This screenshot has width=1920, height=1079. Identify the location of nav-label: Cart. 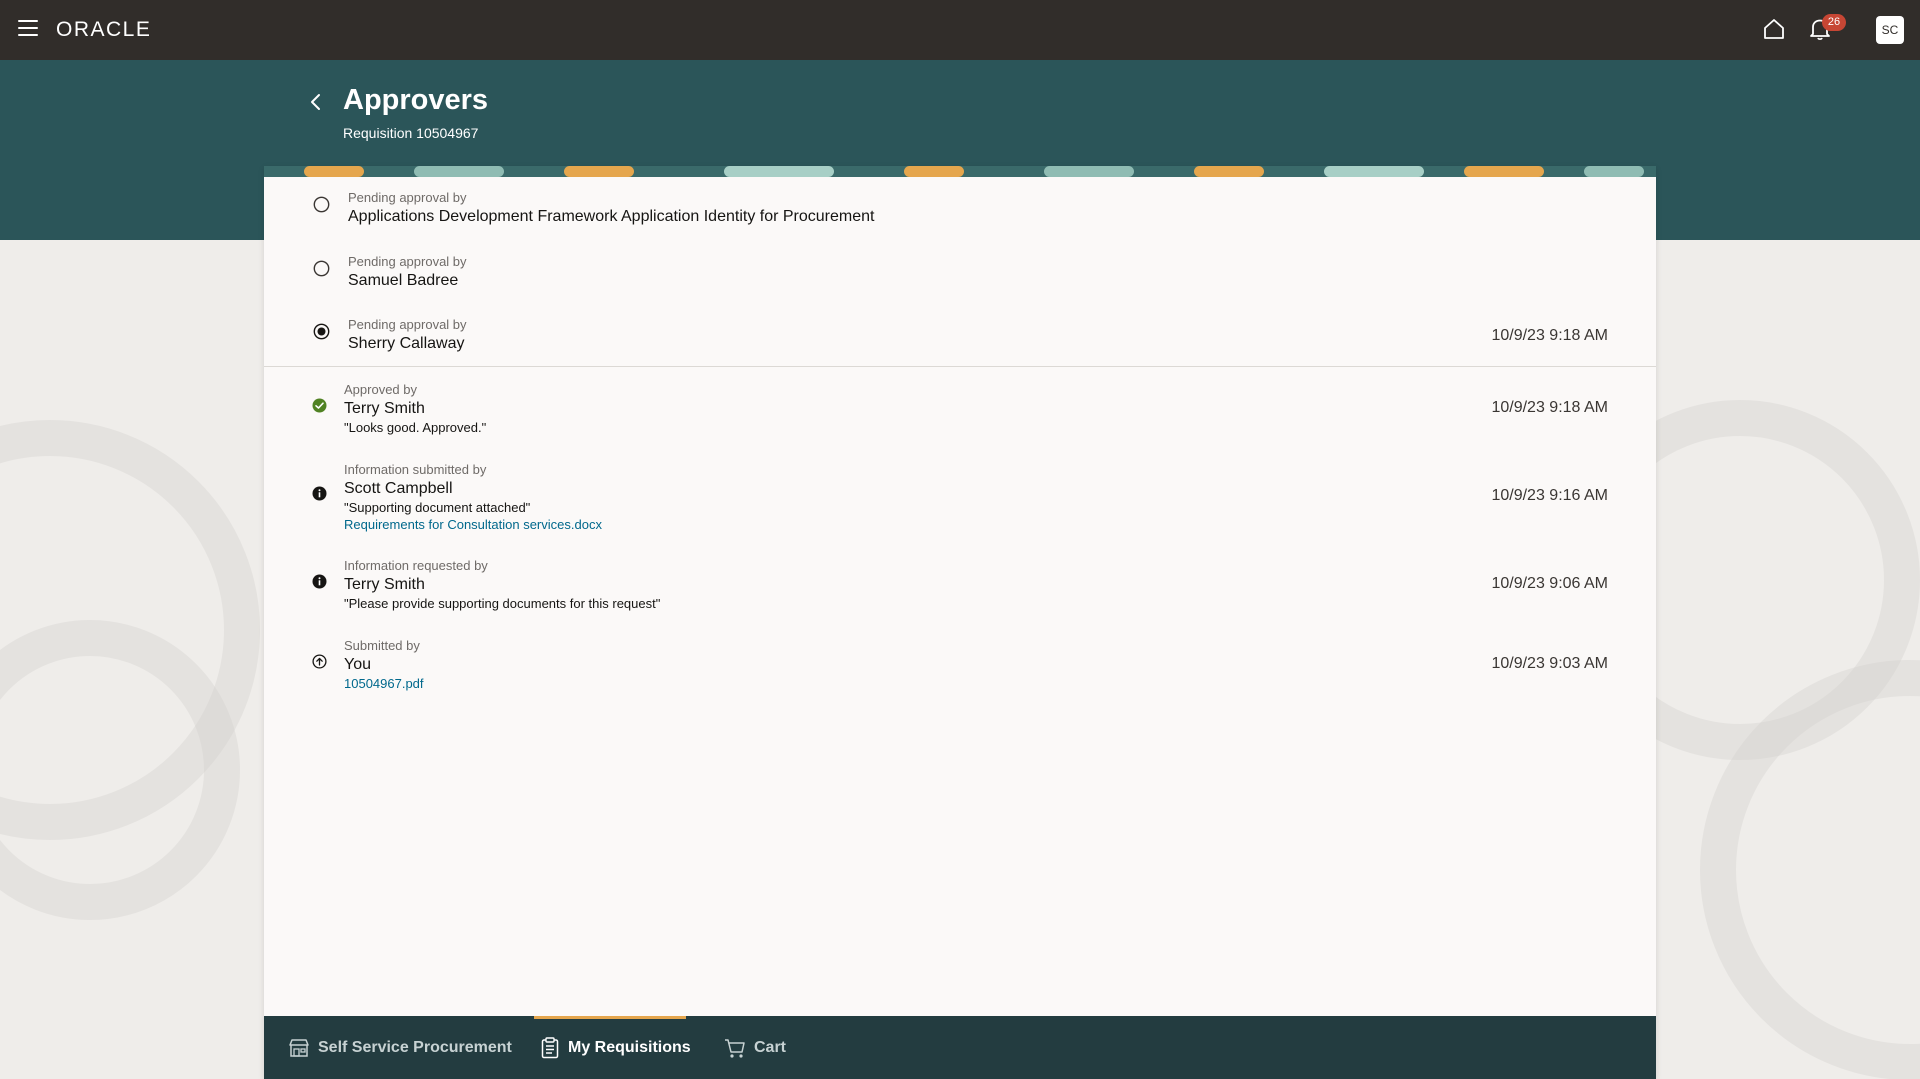
(770, 1047).